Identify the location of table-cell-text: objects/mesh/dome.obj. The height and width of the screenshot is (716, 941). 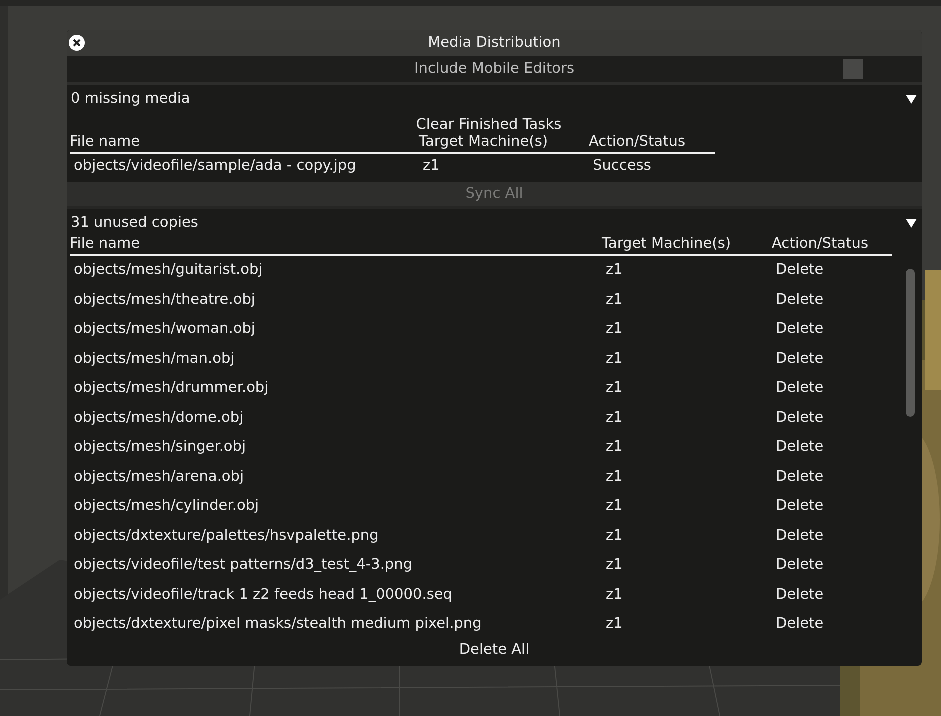
(159, 418).